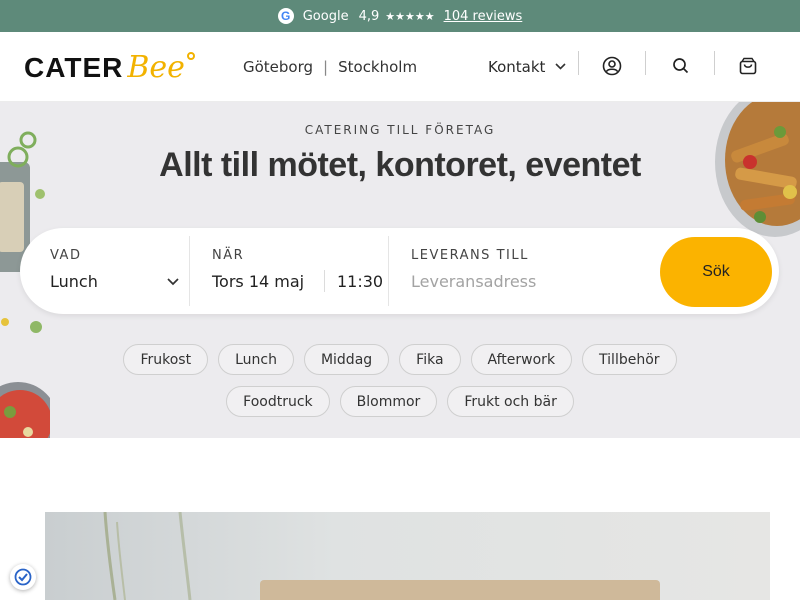  What do you see at coordinates (285, 16) in the screenshot?
I see `google-icon: G` at bounding box center [285, 16].